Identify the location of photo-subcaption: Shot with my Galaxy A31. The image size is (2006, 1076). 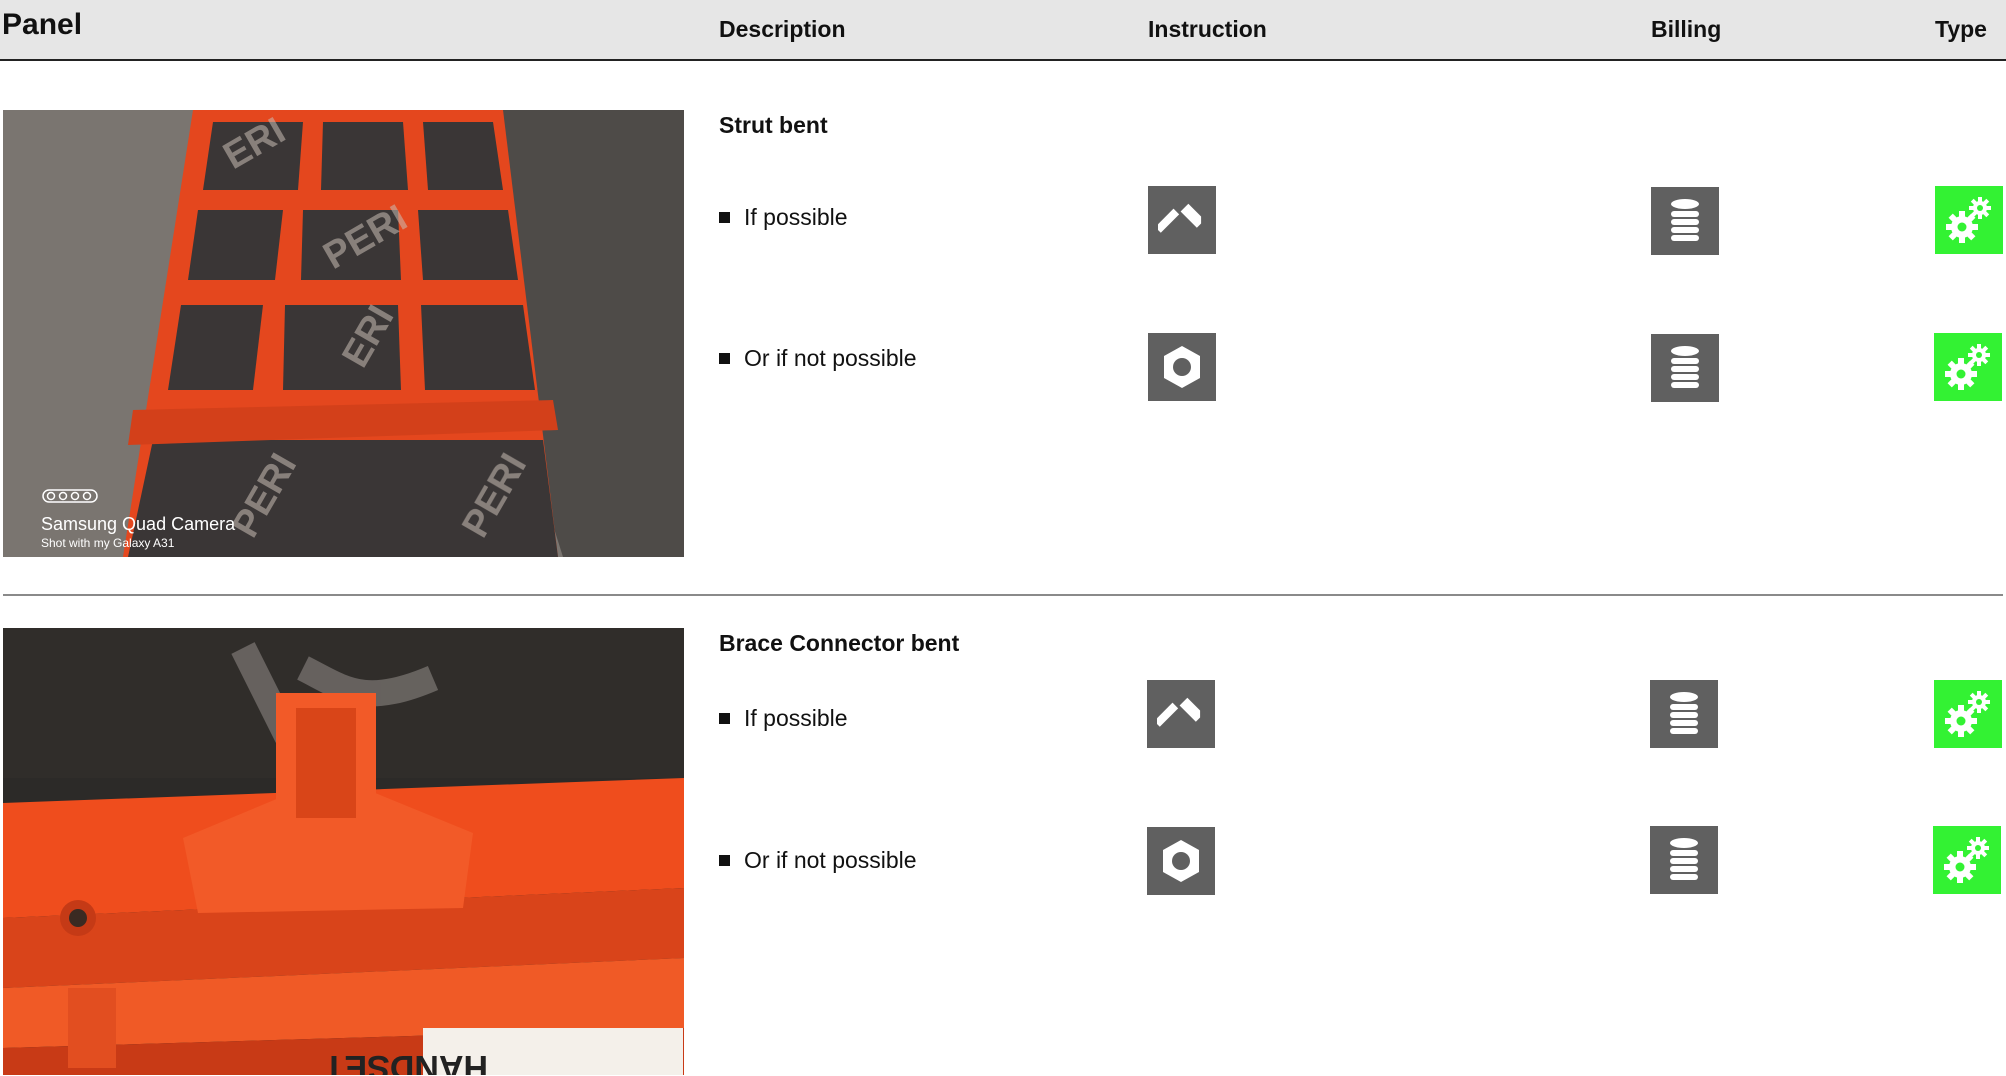
(108, 543).